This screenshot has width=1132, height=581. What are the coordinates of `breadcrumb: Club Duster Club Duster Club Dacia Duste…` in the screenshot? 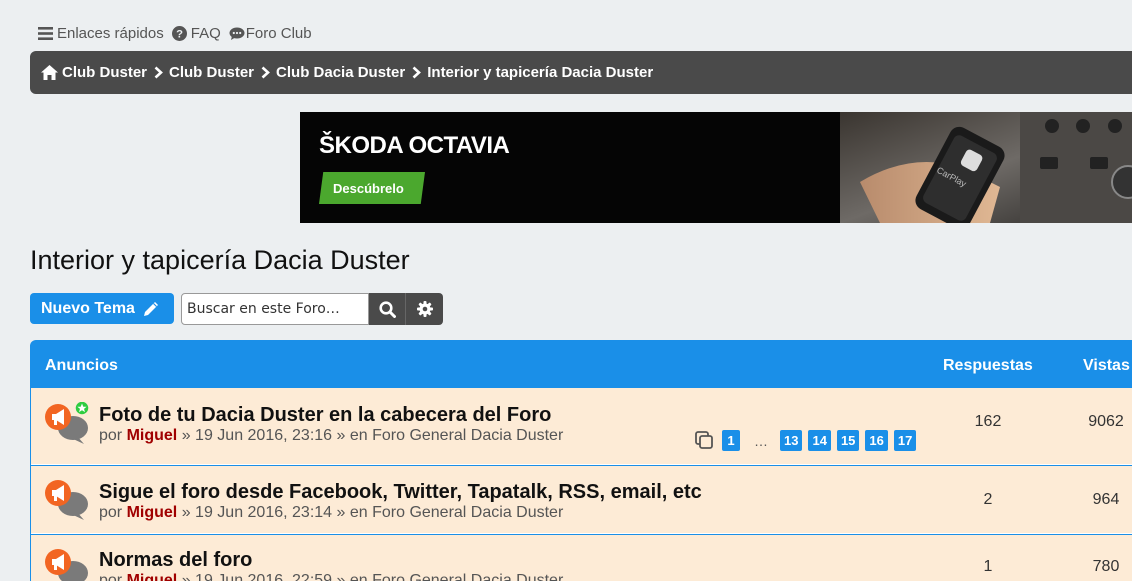 It's located at (581, 72).